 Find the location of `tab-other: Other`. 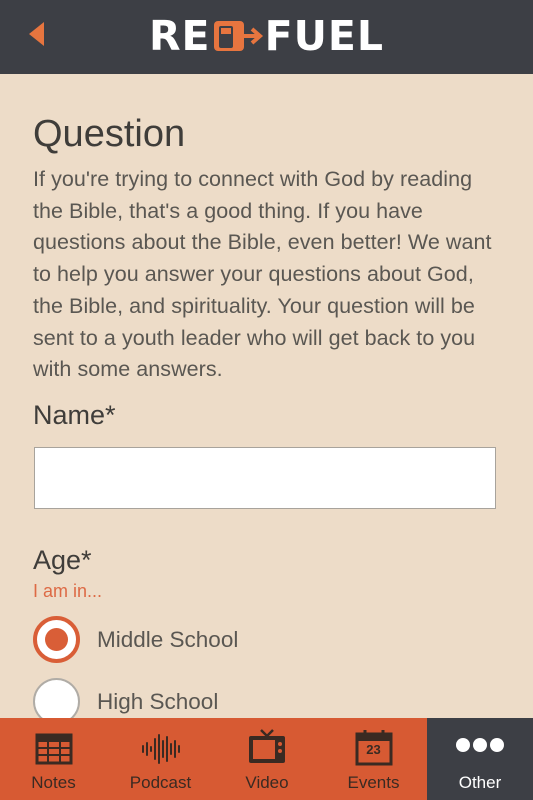

tab-other: Other is located at coordinates (480, 759).